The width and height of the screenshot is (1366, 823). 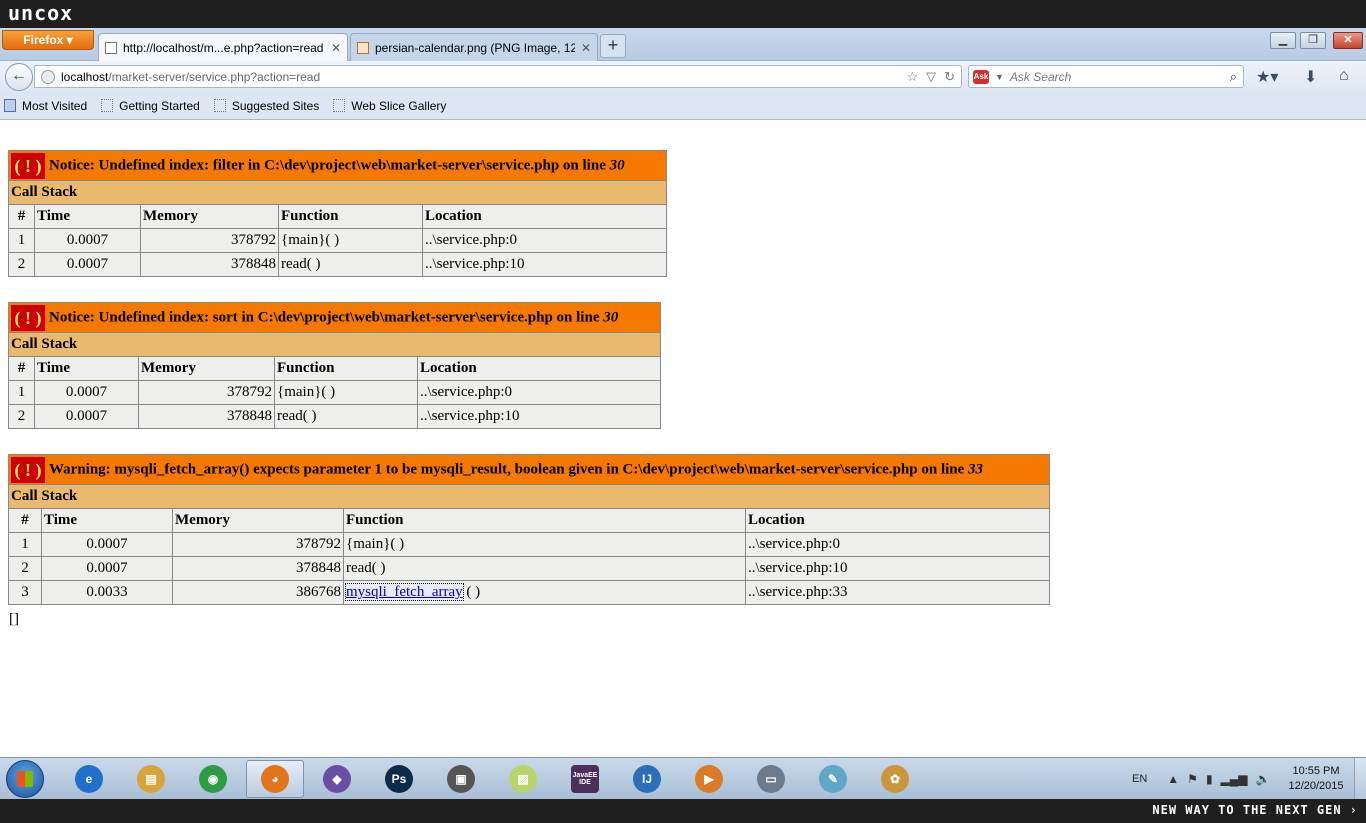 I want to click on bookmark-getting-started: Getting Started, so click(x=150, y=106).